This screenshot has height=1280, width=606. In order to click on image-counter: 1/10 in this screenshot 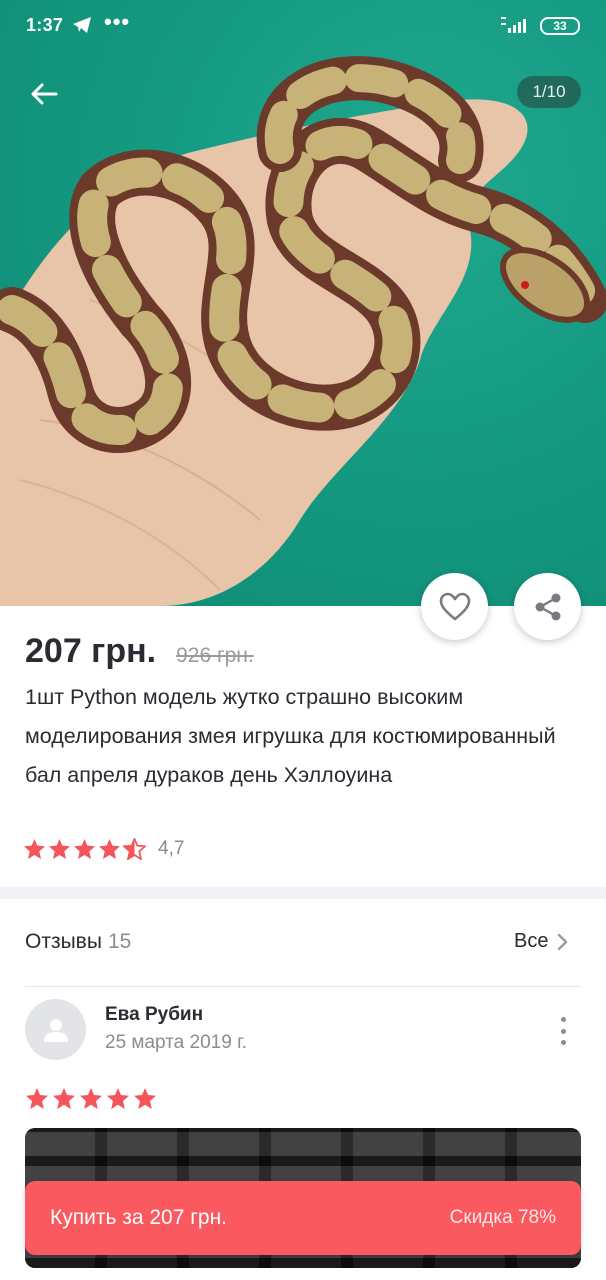, I will do `click(549, 92)`.